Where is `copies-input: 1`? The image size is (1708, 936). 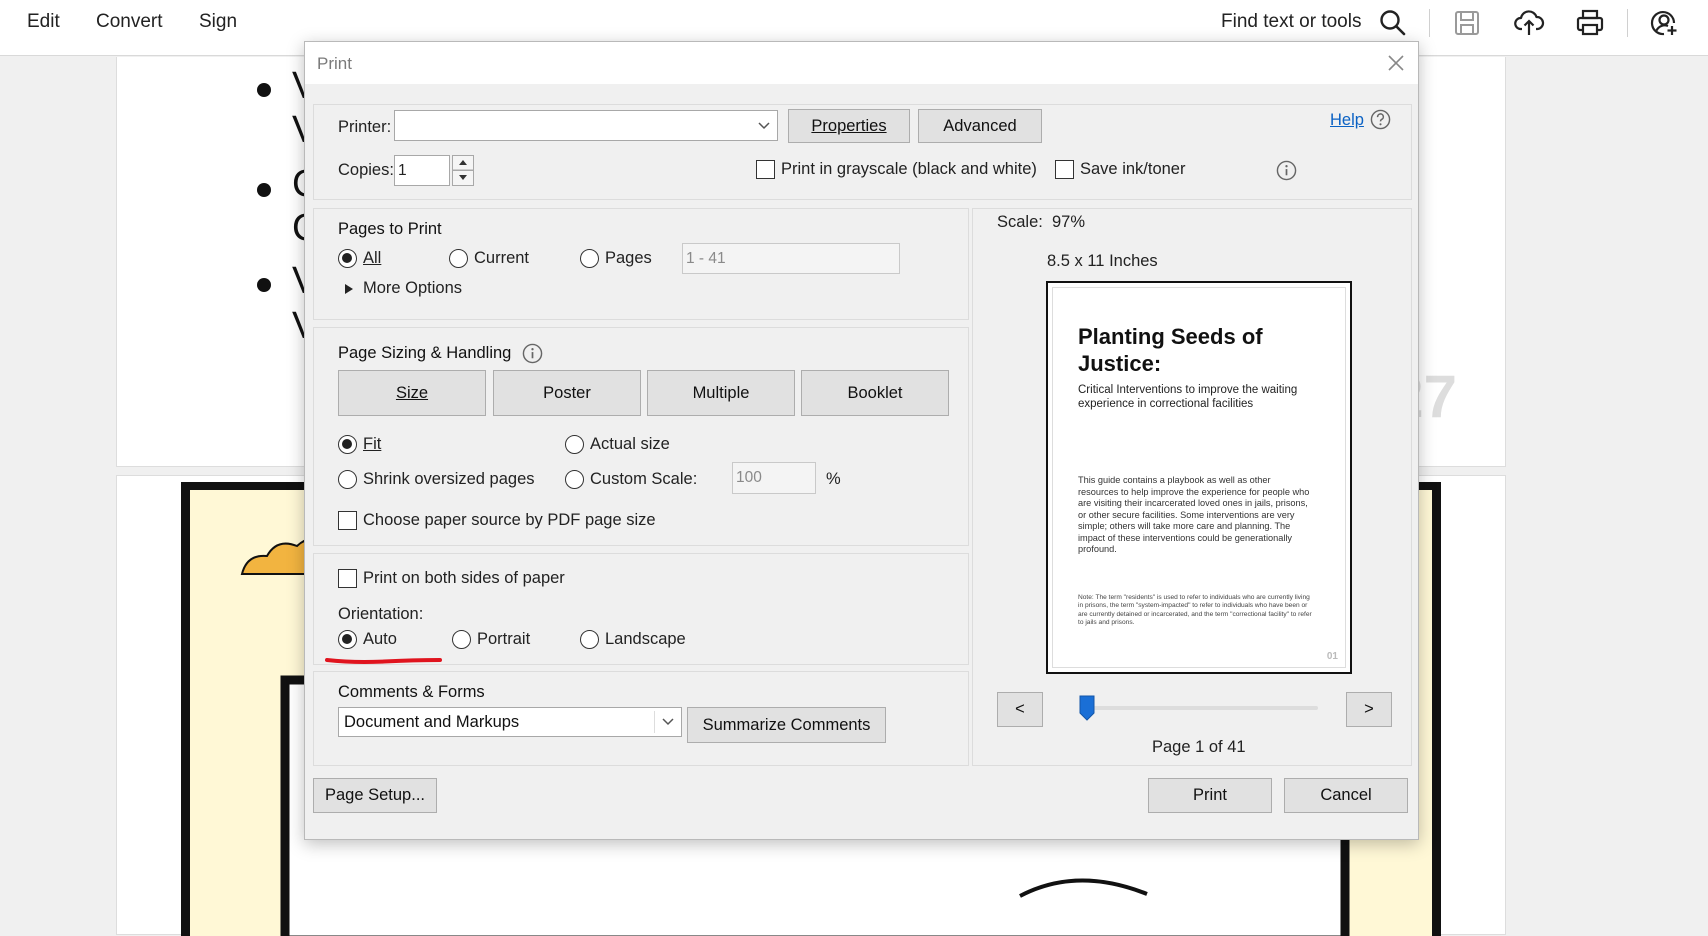 copies-input: 1 is located at coordinates (422, 170).